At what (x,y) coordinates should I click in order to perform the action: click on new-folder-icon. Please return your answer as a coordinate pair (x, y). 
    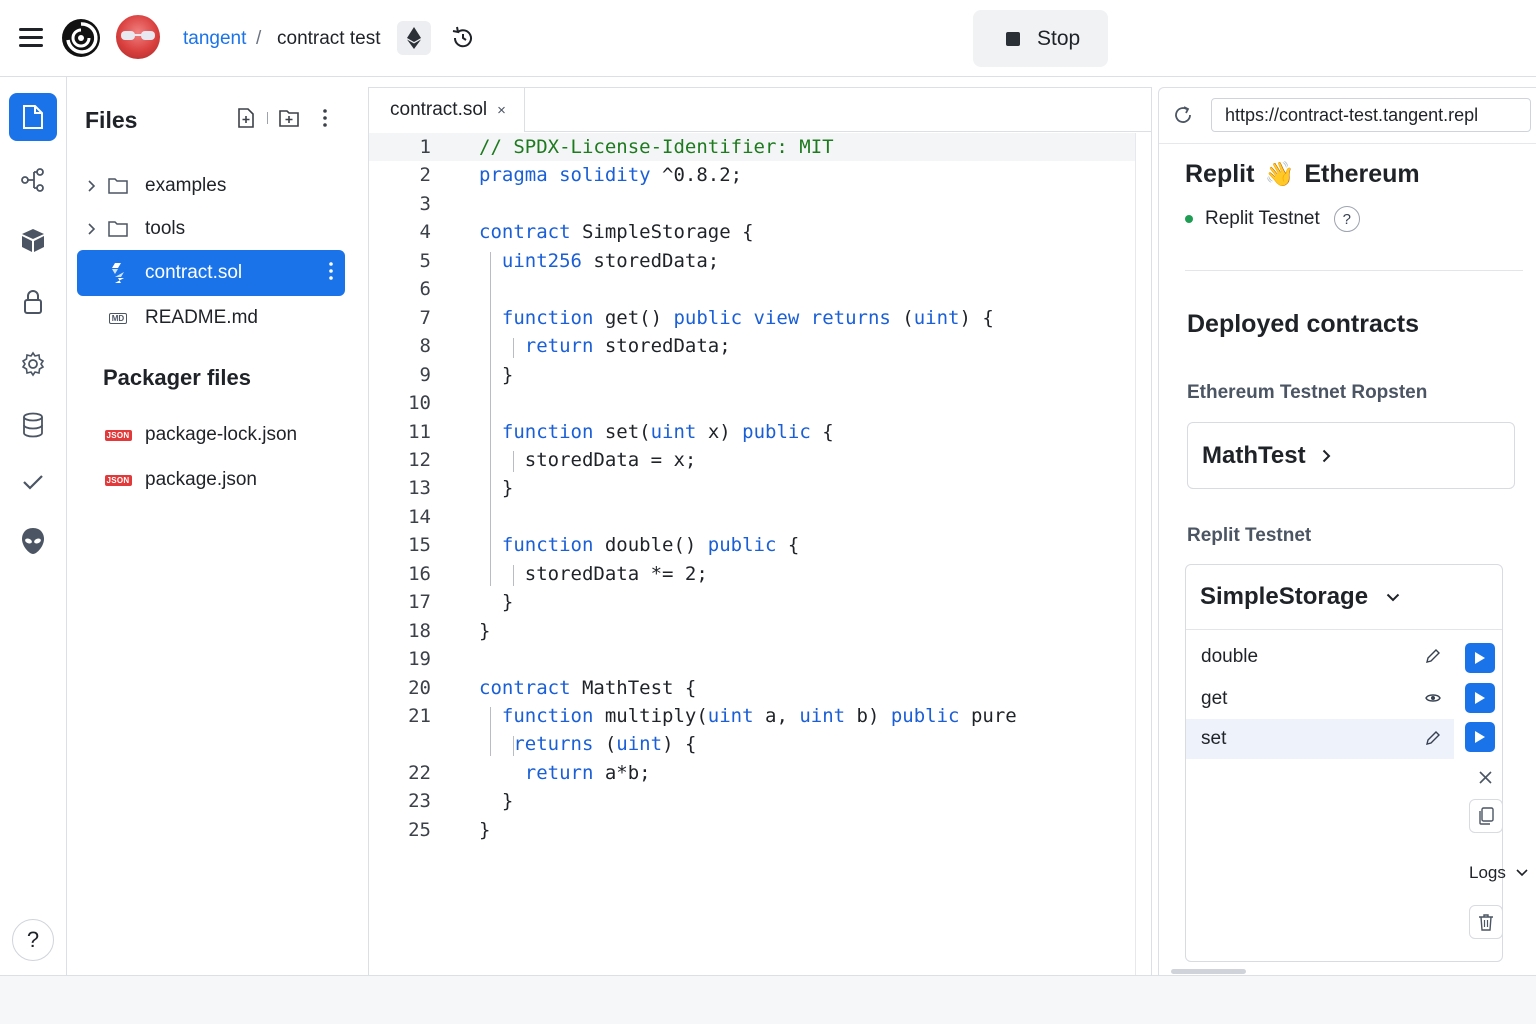
    Looking at the image, I should click on (289, 118).